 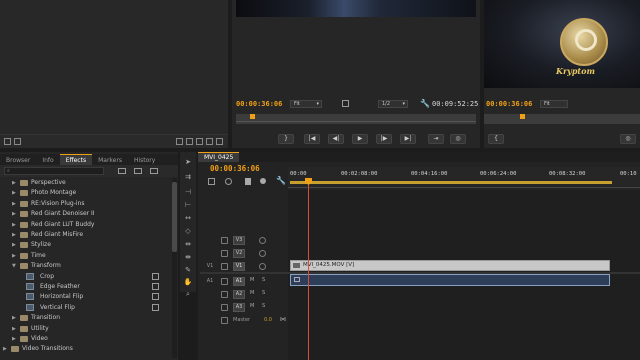 What do you see at coordinates (86, 245) in the screenshot?
I see `effect-folder: ▶ Stylize` at bounding box center [86, 245].